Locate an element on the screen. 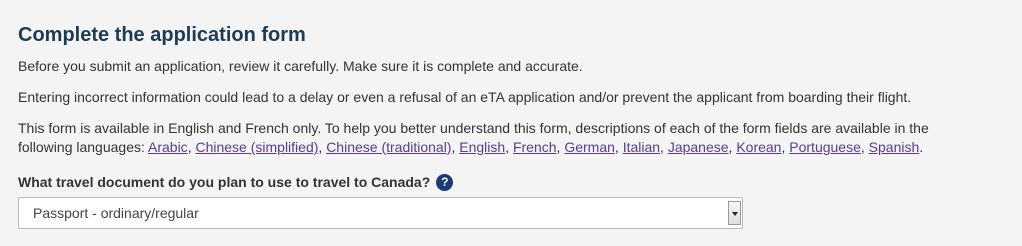  language-link-italian: Italian is located at coordinates (641, 147).